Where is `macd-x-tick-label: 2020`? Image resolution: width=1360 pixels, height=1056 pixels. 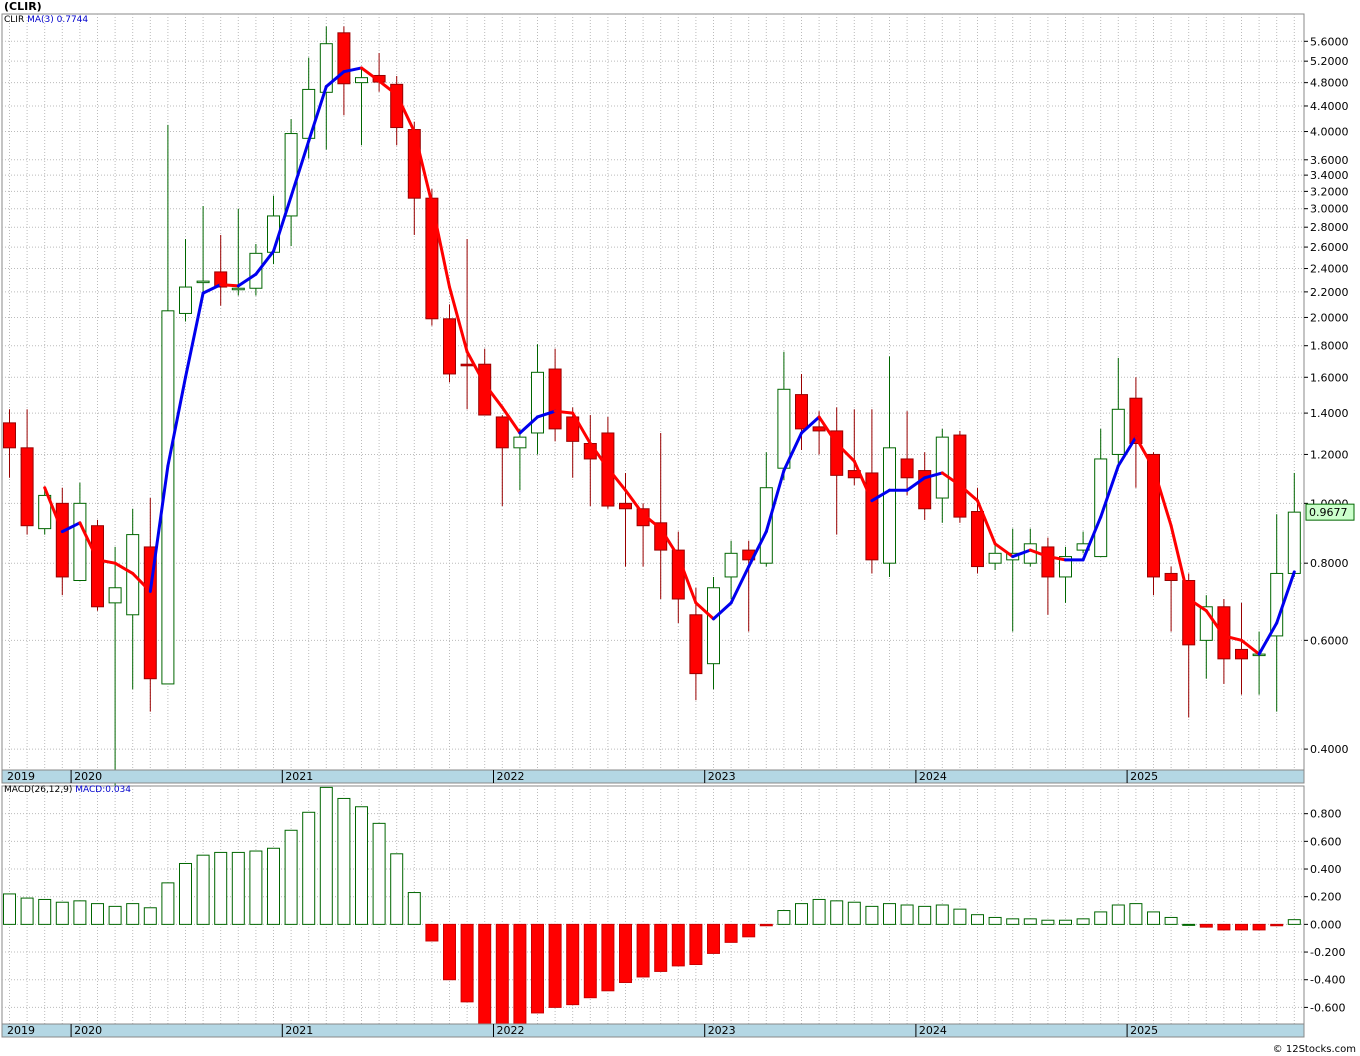 macd-x-tick-label: 2020 is located at coordinates (88, 1030).